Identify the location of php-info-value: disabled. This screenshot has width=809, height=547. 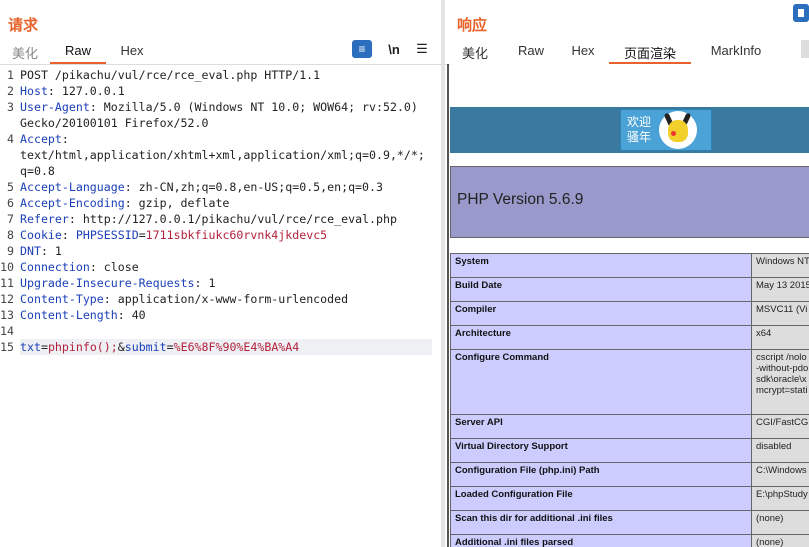
(780, 450).